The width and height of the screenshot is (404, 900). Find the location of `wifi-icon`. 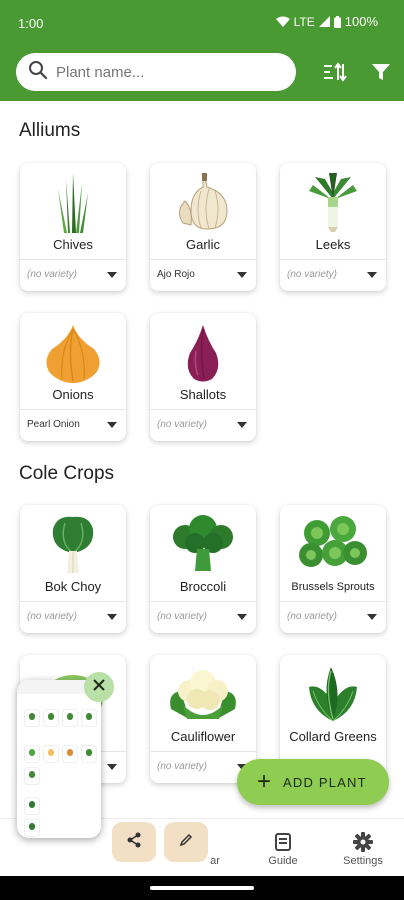

wifi-icon is located at coordinates (282, 21).